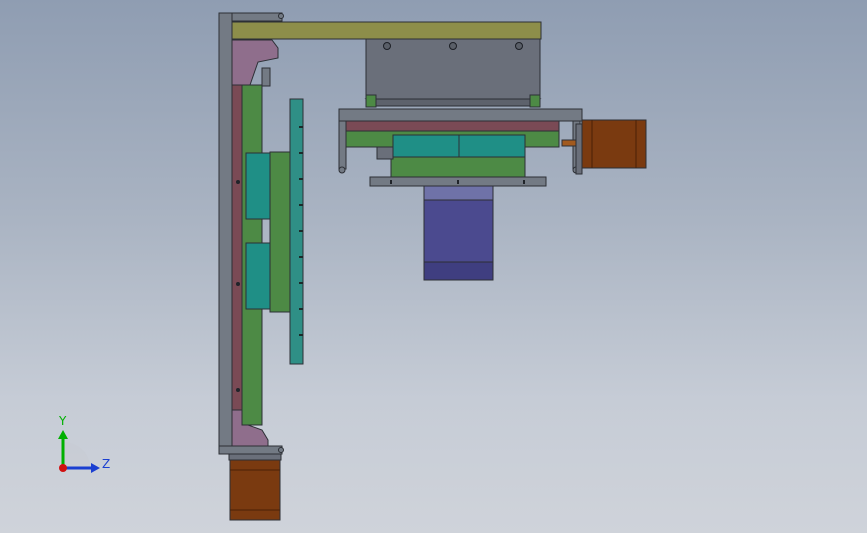 The height and width of the screenshot is (533, 867). I want to click on carriage-lower, so click(258, 276).